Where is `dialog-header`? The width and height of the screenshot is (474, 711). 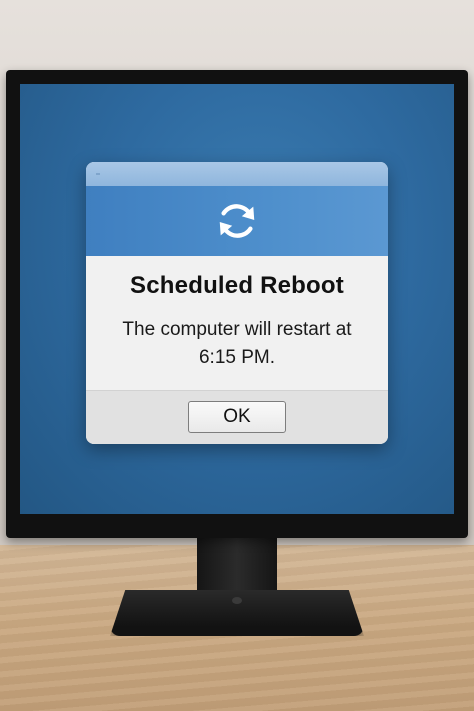
dialog-header is located at coordinates (237, 221).